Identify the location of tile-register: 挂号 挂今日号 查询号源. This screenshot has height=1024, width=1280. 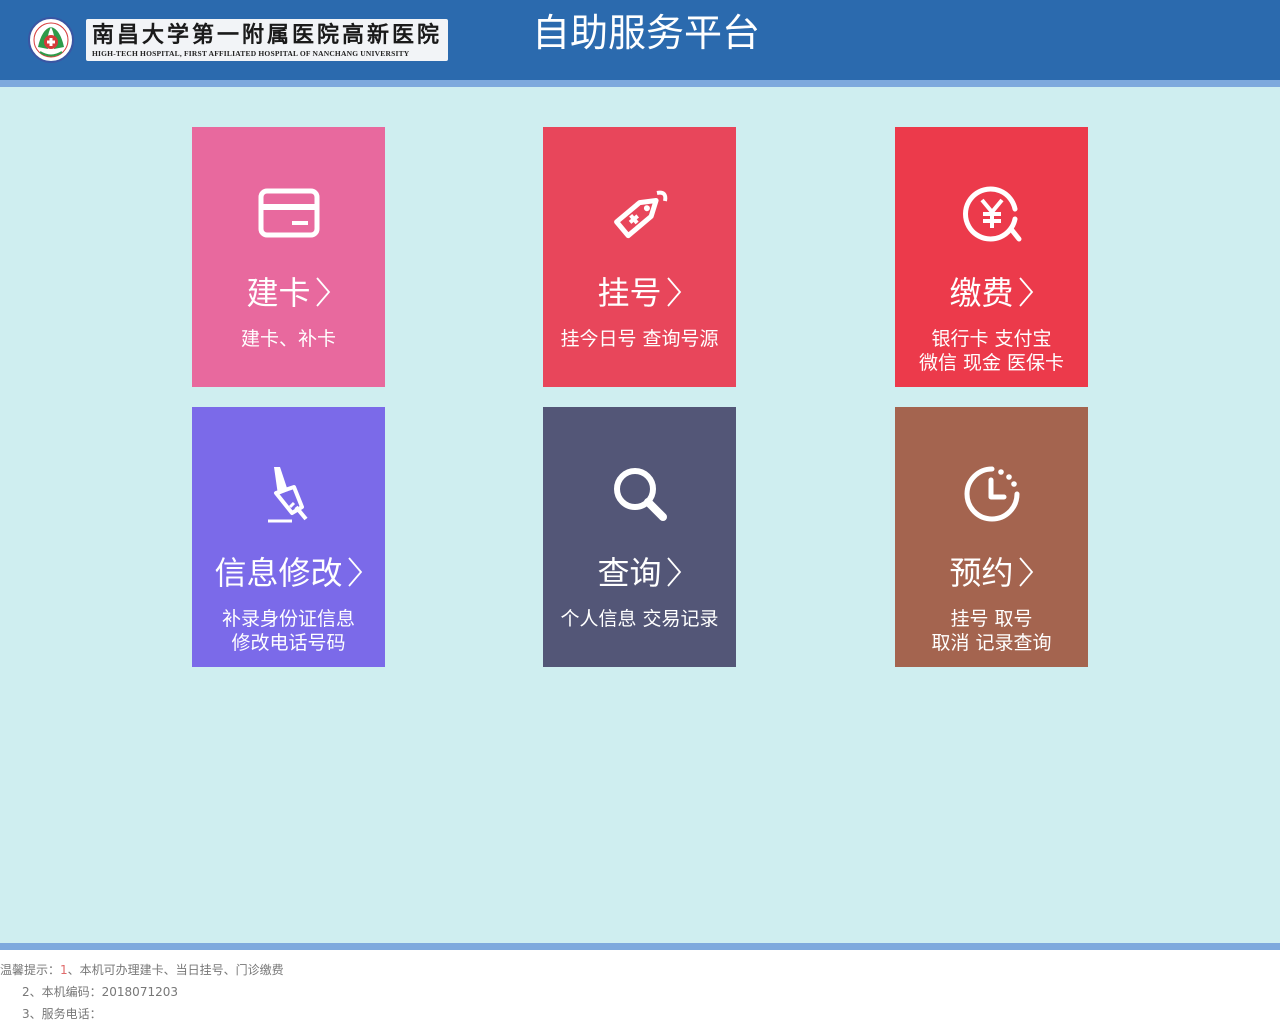
(639, 257).